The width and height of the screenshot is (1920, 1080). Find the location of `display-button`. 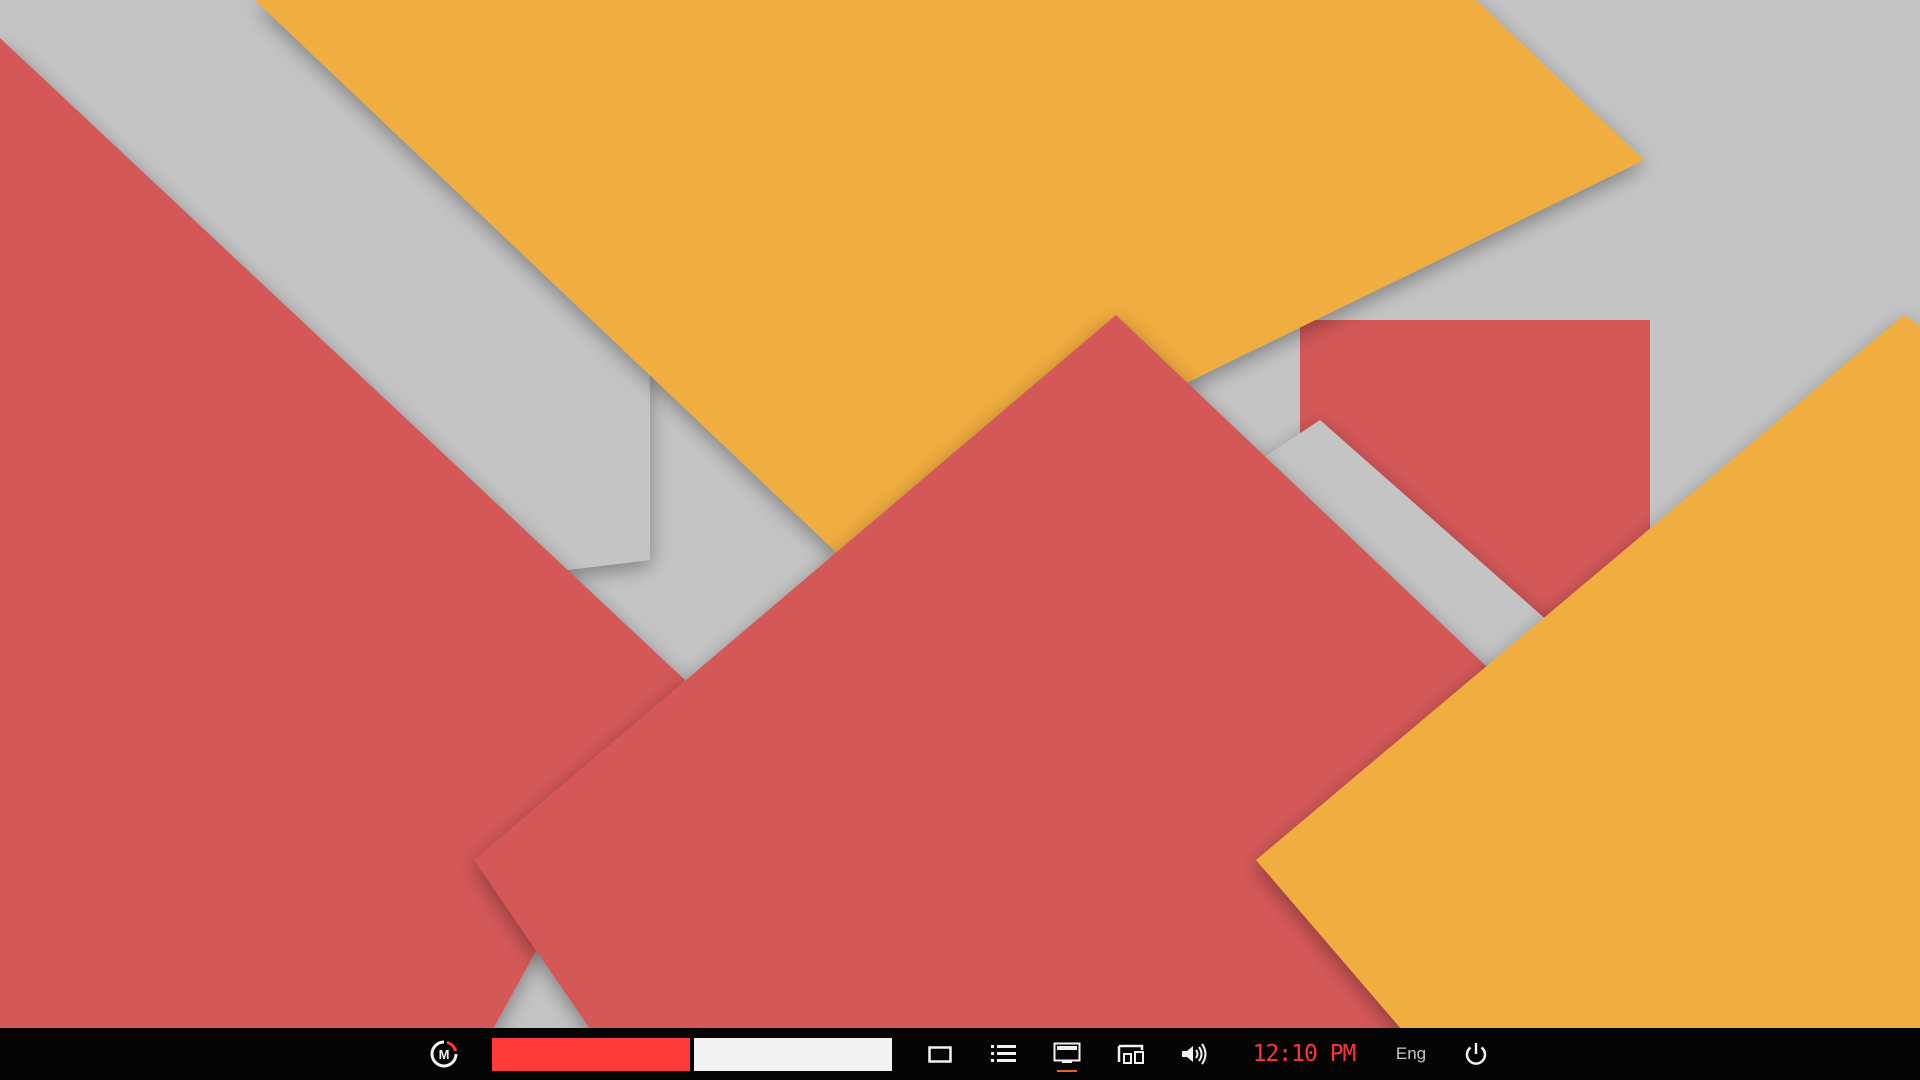

display-button is located at coordinates (1067, 1054).